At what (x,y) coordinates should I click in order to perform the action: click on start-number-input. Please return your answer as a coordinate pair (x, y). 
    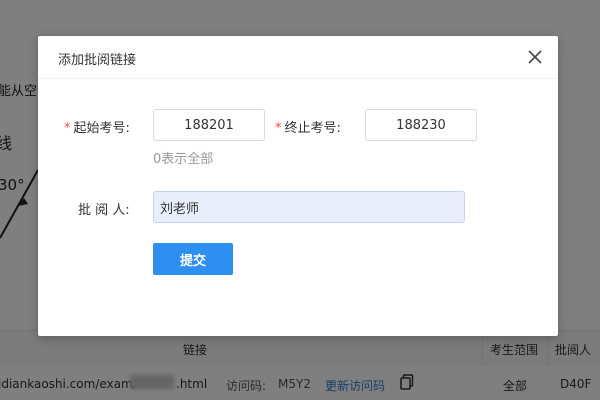
    Looking at the image, I should click on (209, 125).